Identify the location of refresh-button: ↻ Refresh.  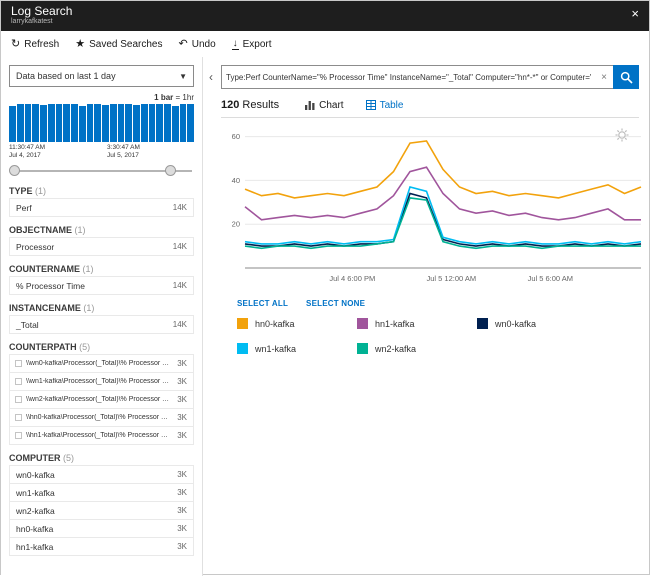
(35, 43).